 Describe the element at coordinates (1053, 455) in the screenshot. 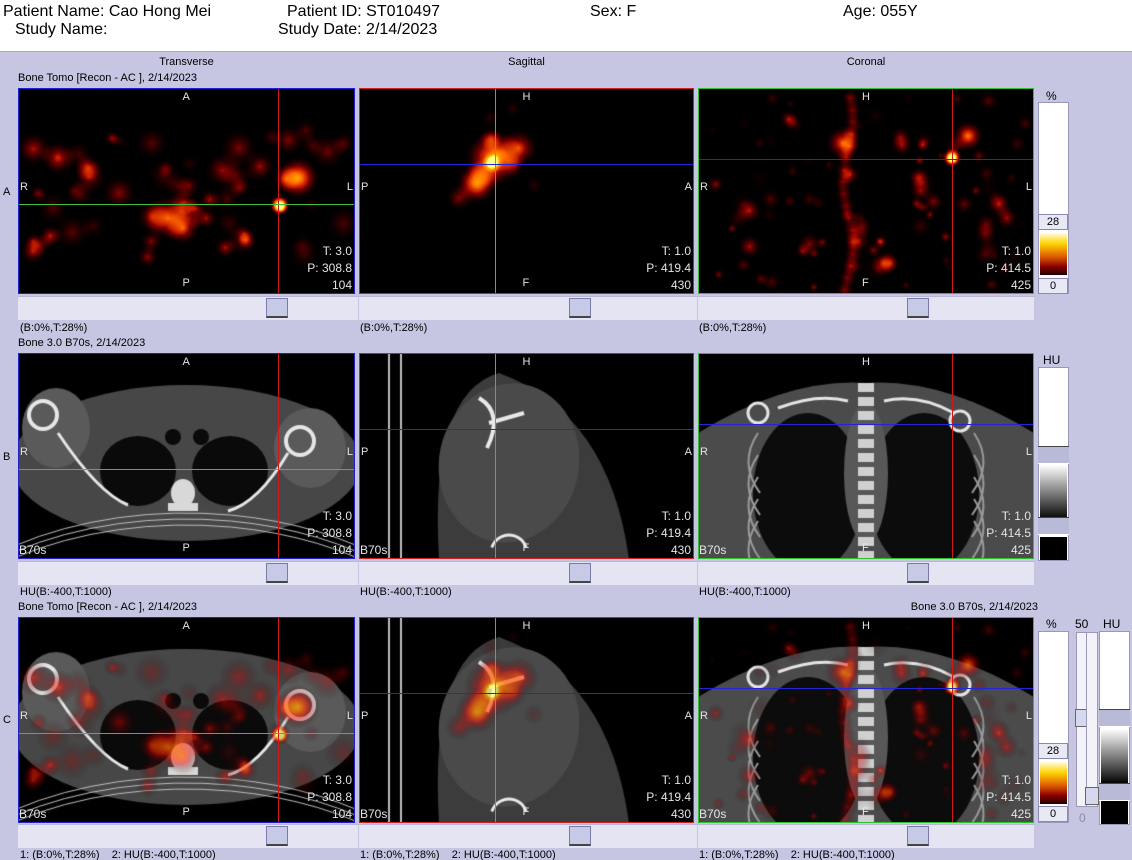

I see `colorbar-b-top-handle` at that location.